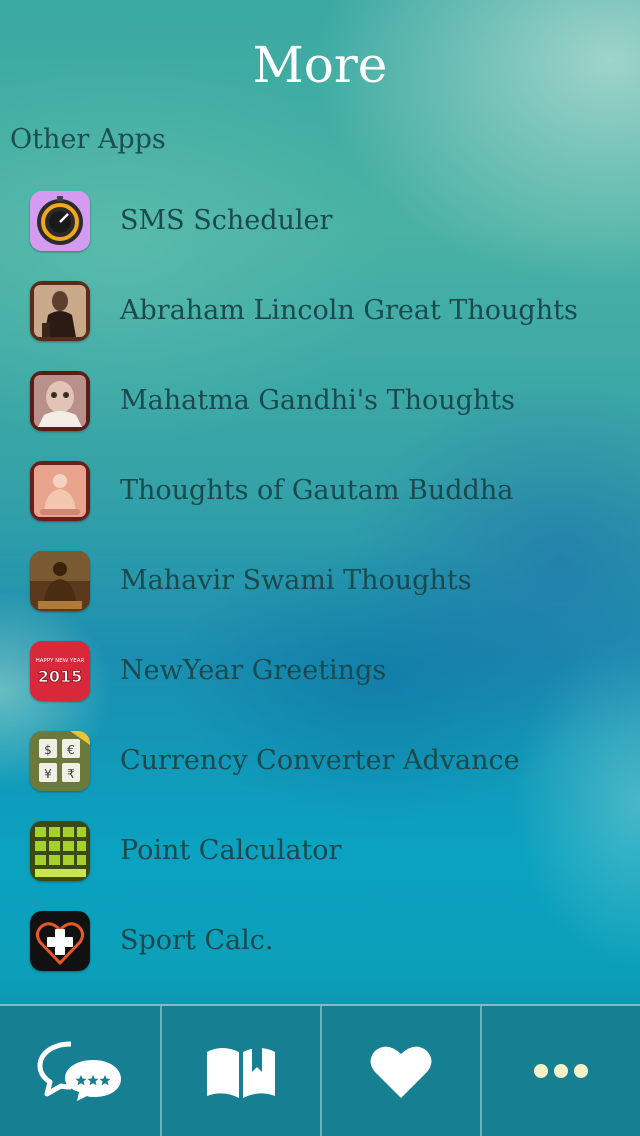 The height and width of the screenshot is (1136, 640). What do you see at coordinates (197, 940) in the screenshot?
I see `app-name: Sport Calc.` at bounding box center [197, 940].